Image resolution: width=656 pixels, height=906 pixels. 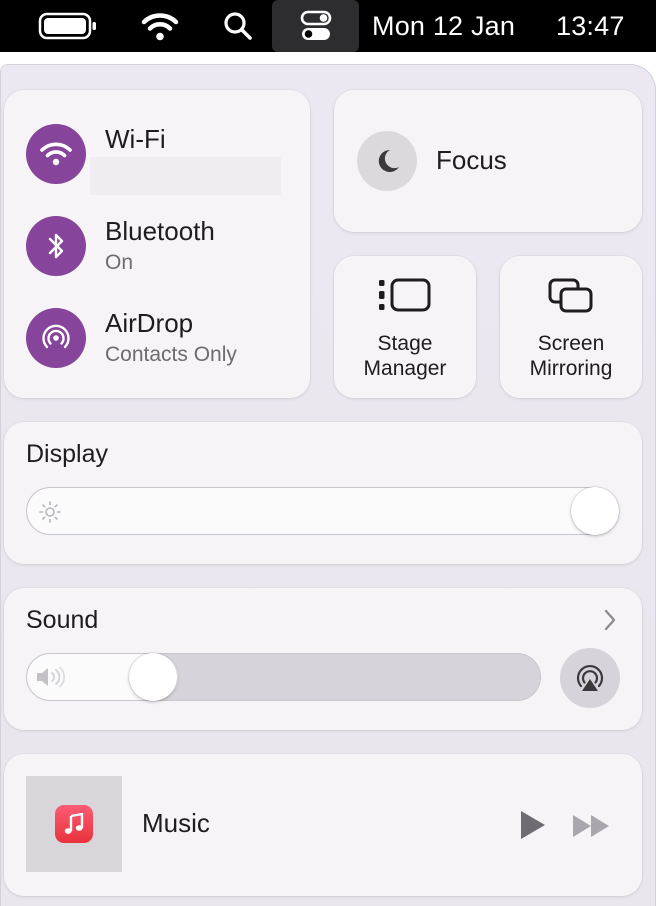 I want to click on speaker-icon, so click(x=51, y=677).